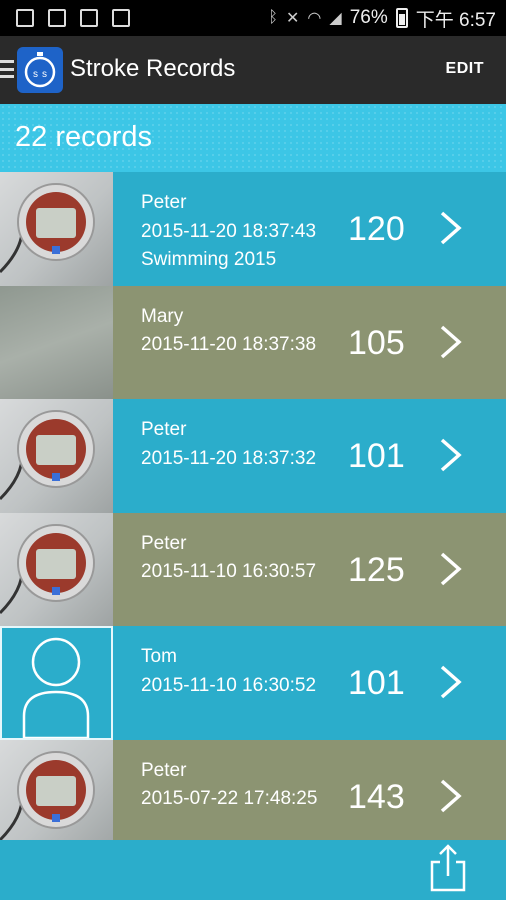 This screenshot has width=506, height=900. Describe the element at coordinates (293, 18) in the screenshot. I see `mute-icon: ✕` at that location.